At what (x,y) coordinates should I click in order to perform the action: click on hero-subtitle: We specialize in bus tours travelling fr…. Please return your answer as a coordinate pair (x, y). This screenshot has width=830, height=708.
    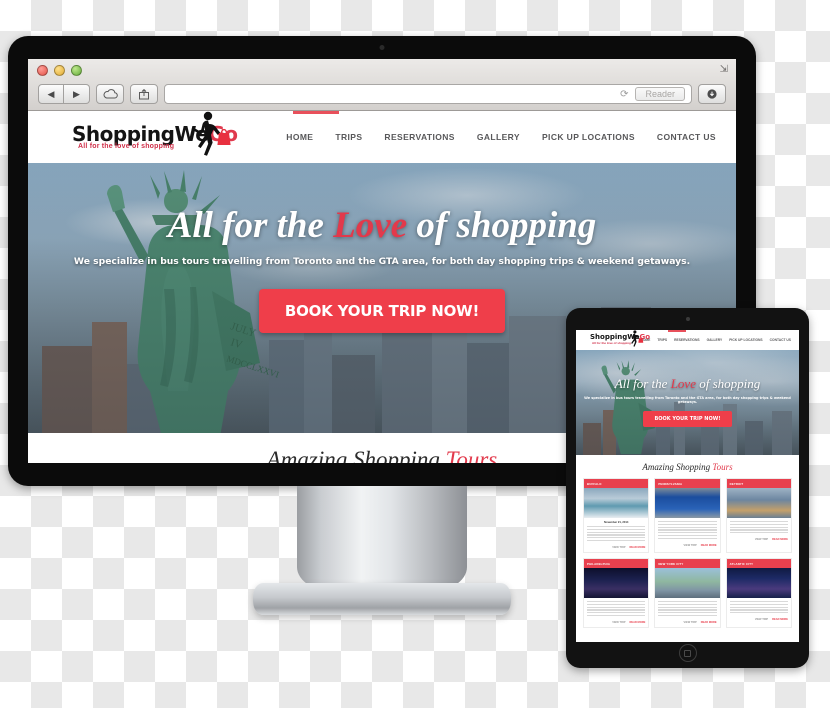
    Looking at the image, I should click on (382, 261).